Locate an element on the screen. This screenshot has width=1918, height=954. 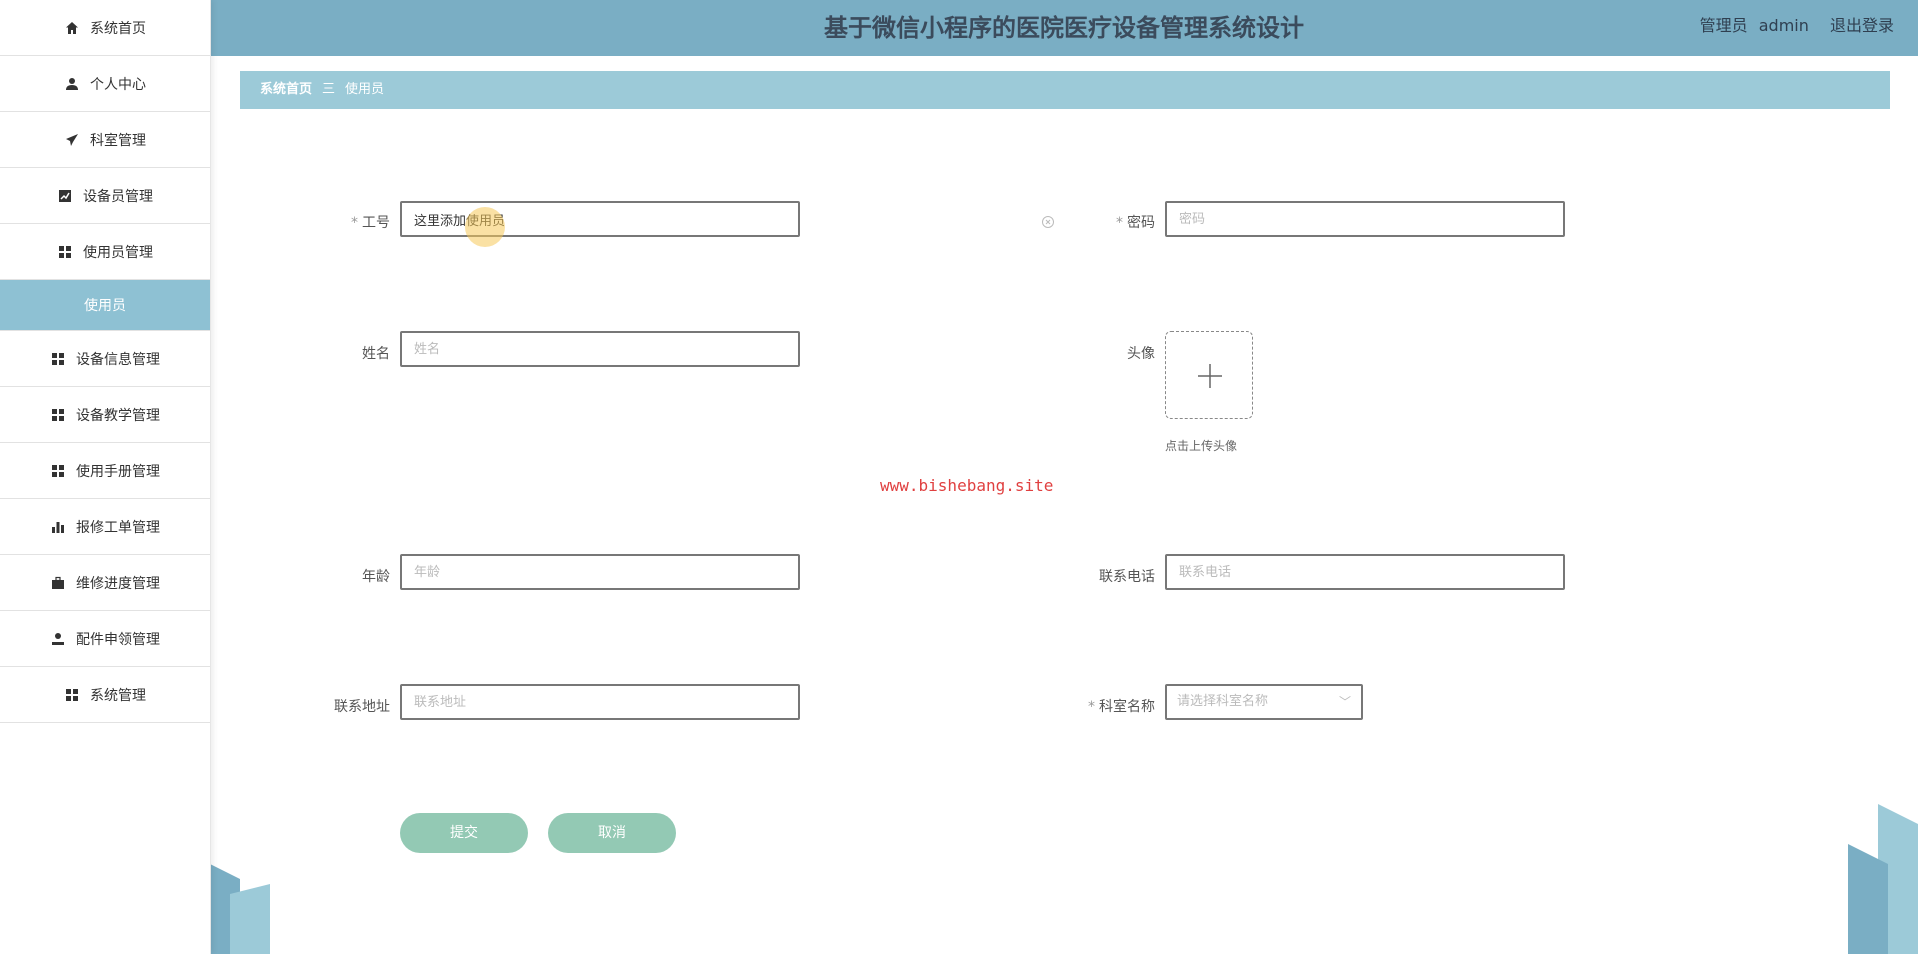
page-title: 基于微信小程序的医院医疗设备管理系统设计 is located at coordinates (1064, 28).